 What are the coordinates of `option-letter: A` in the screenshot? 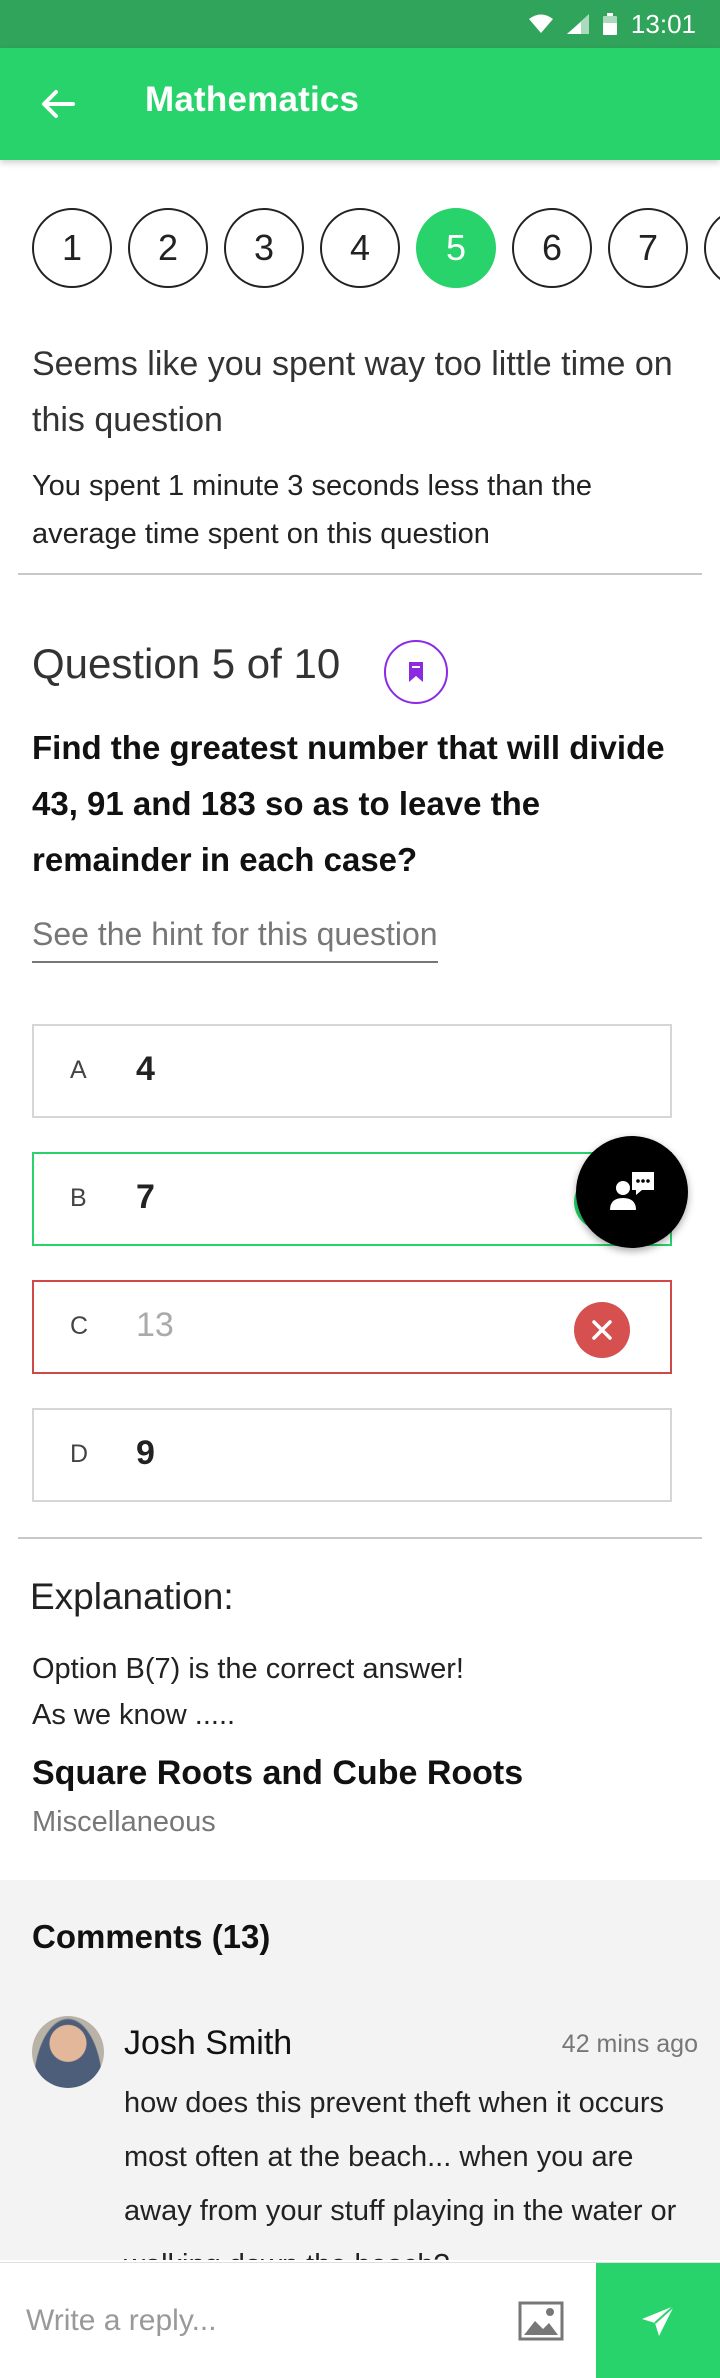 It's located at (78, 1070).